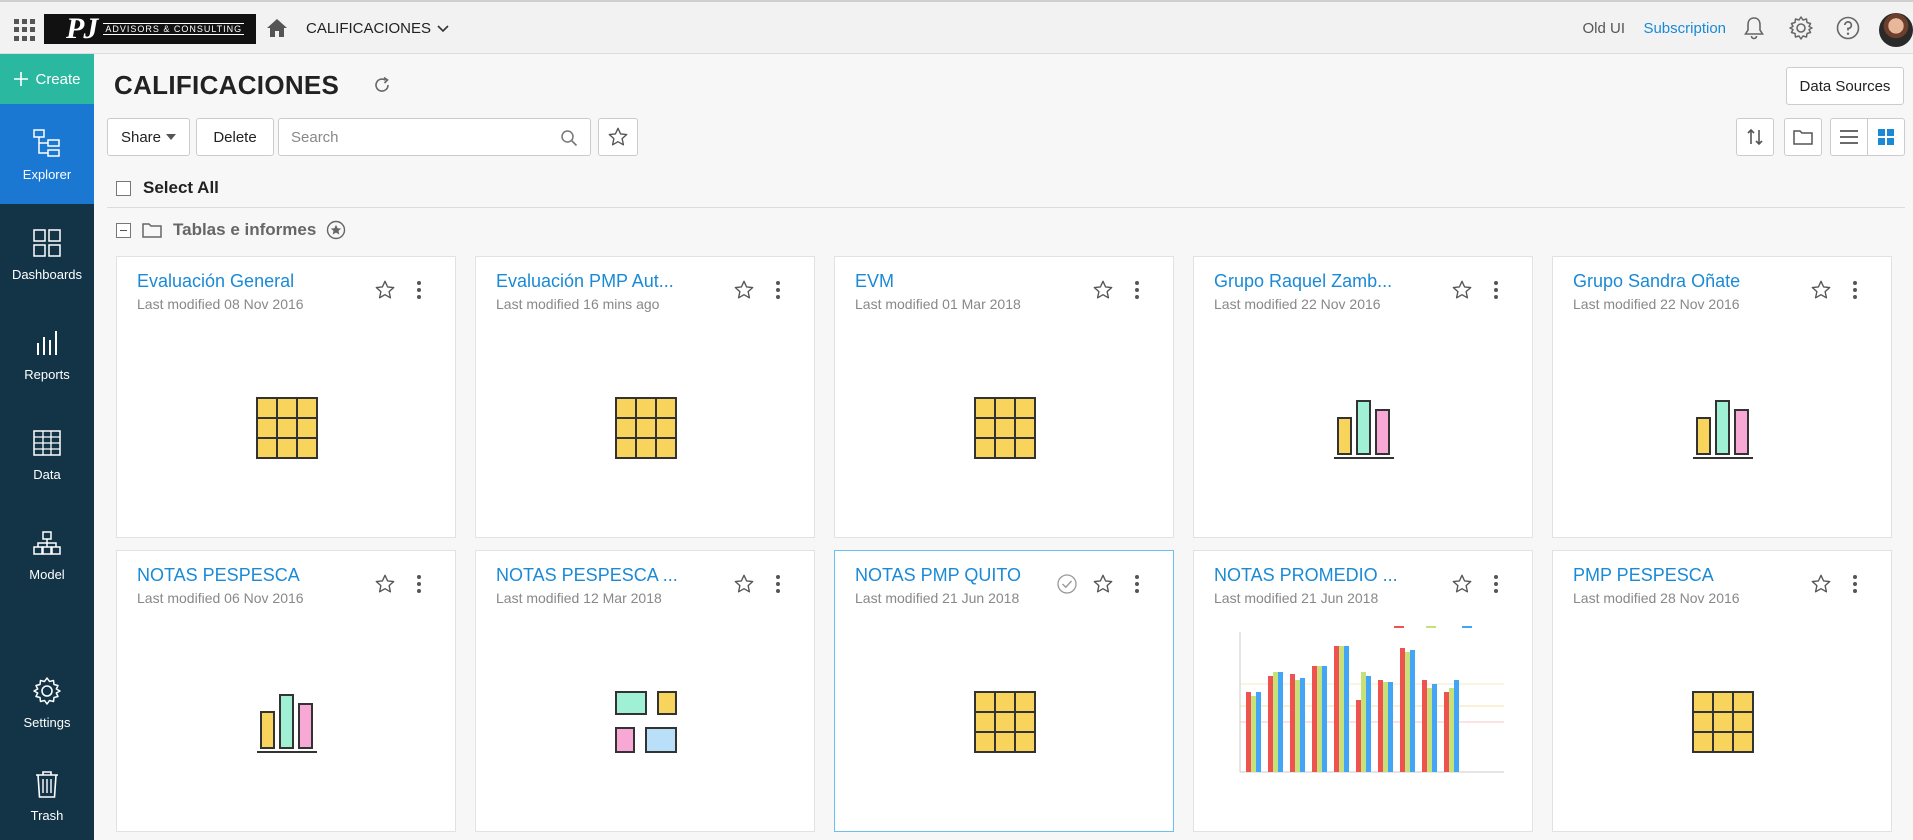 Image resolution: width=1913 pixels, height=840 pixels. I want to click on sidebar-item-data: Data, so click(47, 454).